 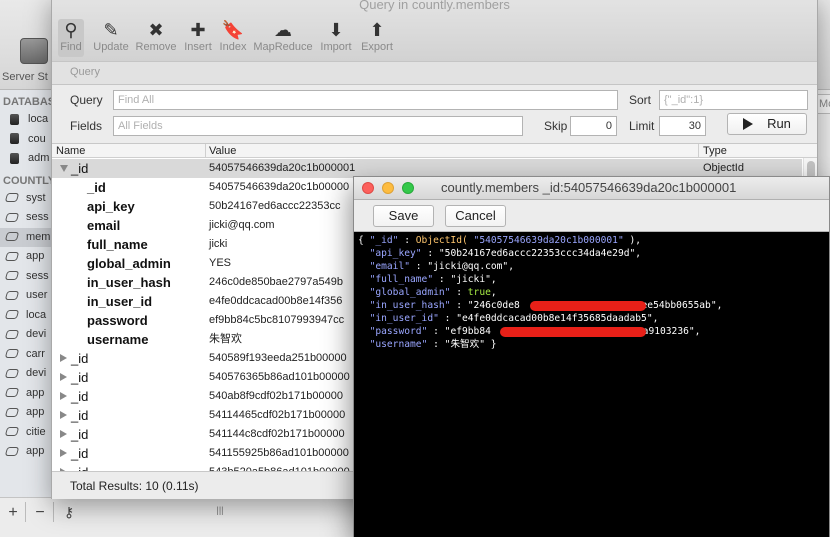 I want to click on row-value: 541155925b86ad101b00000, so click(x=279, y=453).